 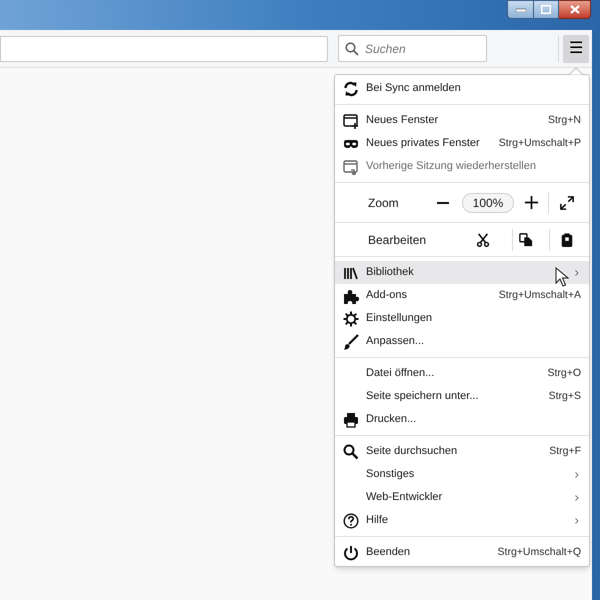 What do you see at coordinates (488, 202) in the screenshot?
I see `zoom-reset-button: 100%` at bounding box center [488, 202].